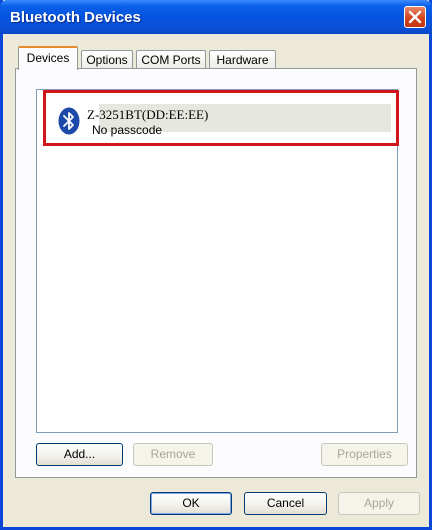 The width and height of the screenshot is (432, 530). I want to click on title-bar: Bluetooth Devices, so click(216, 17).